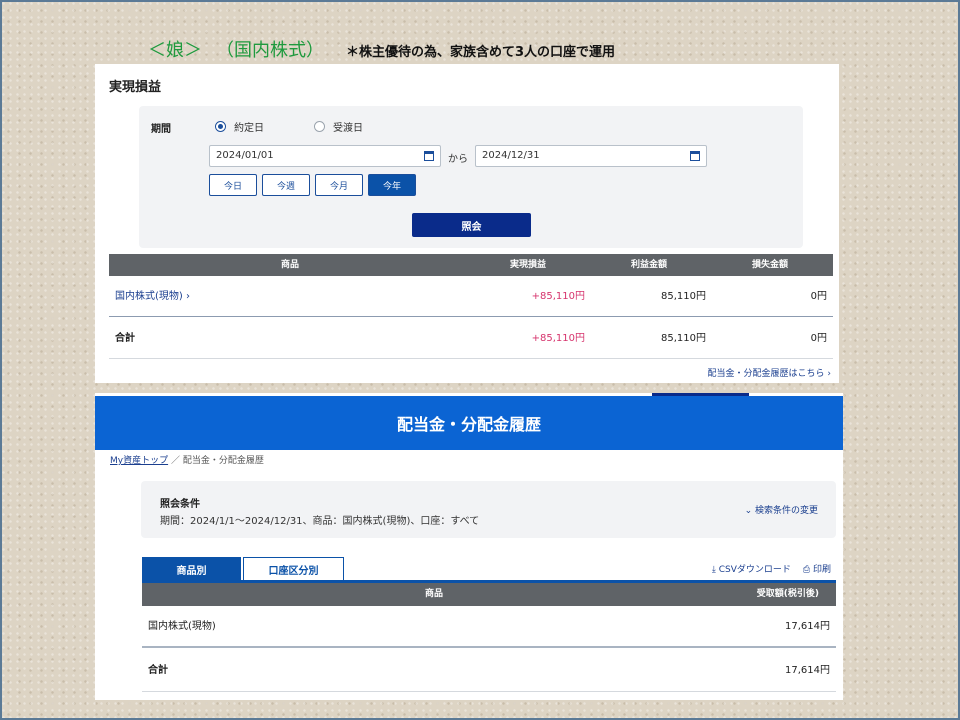 The image size is (960, 720). I want to click on conditions-title: 照会条件, so click(180, 504).